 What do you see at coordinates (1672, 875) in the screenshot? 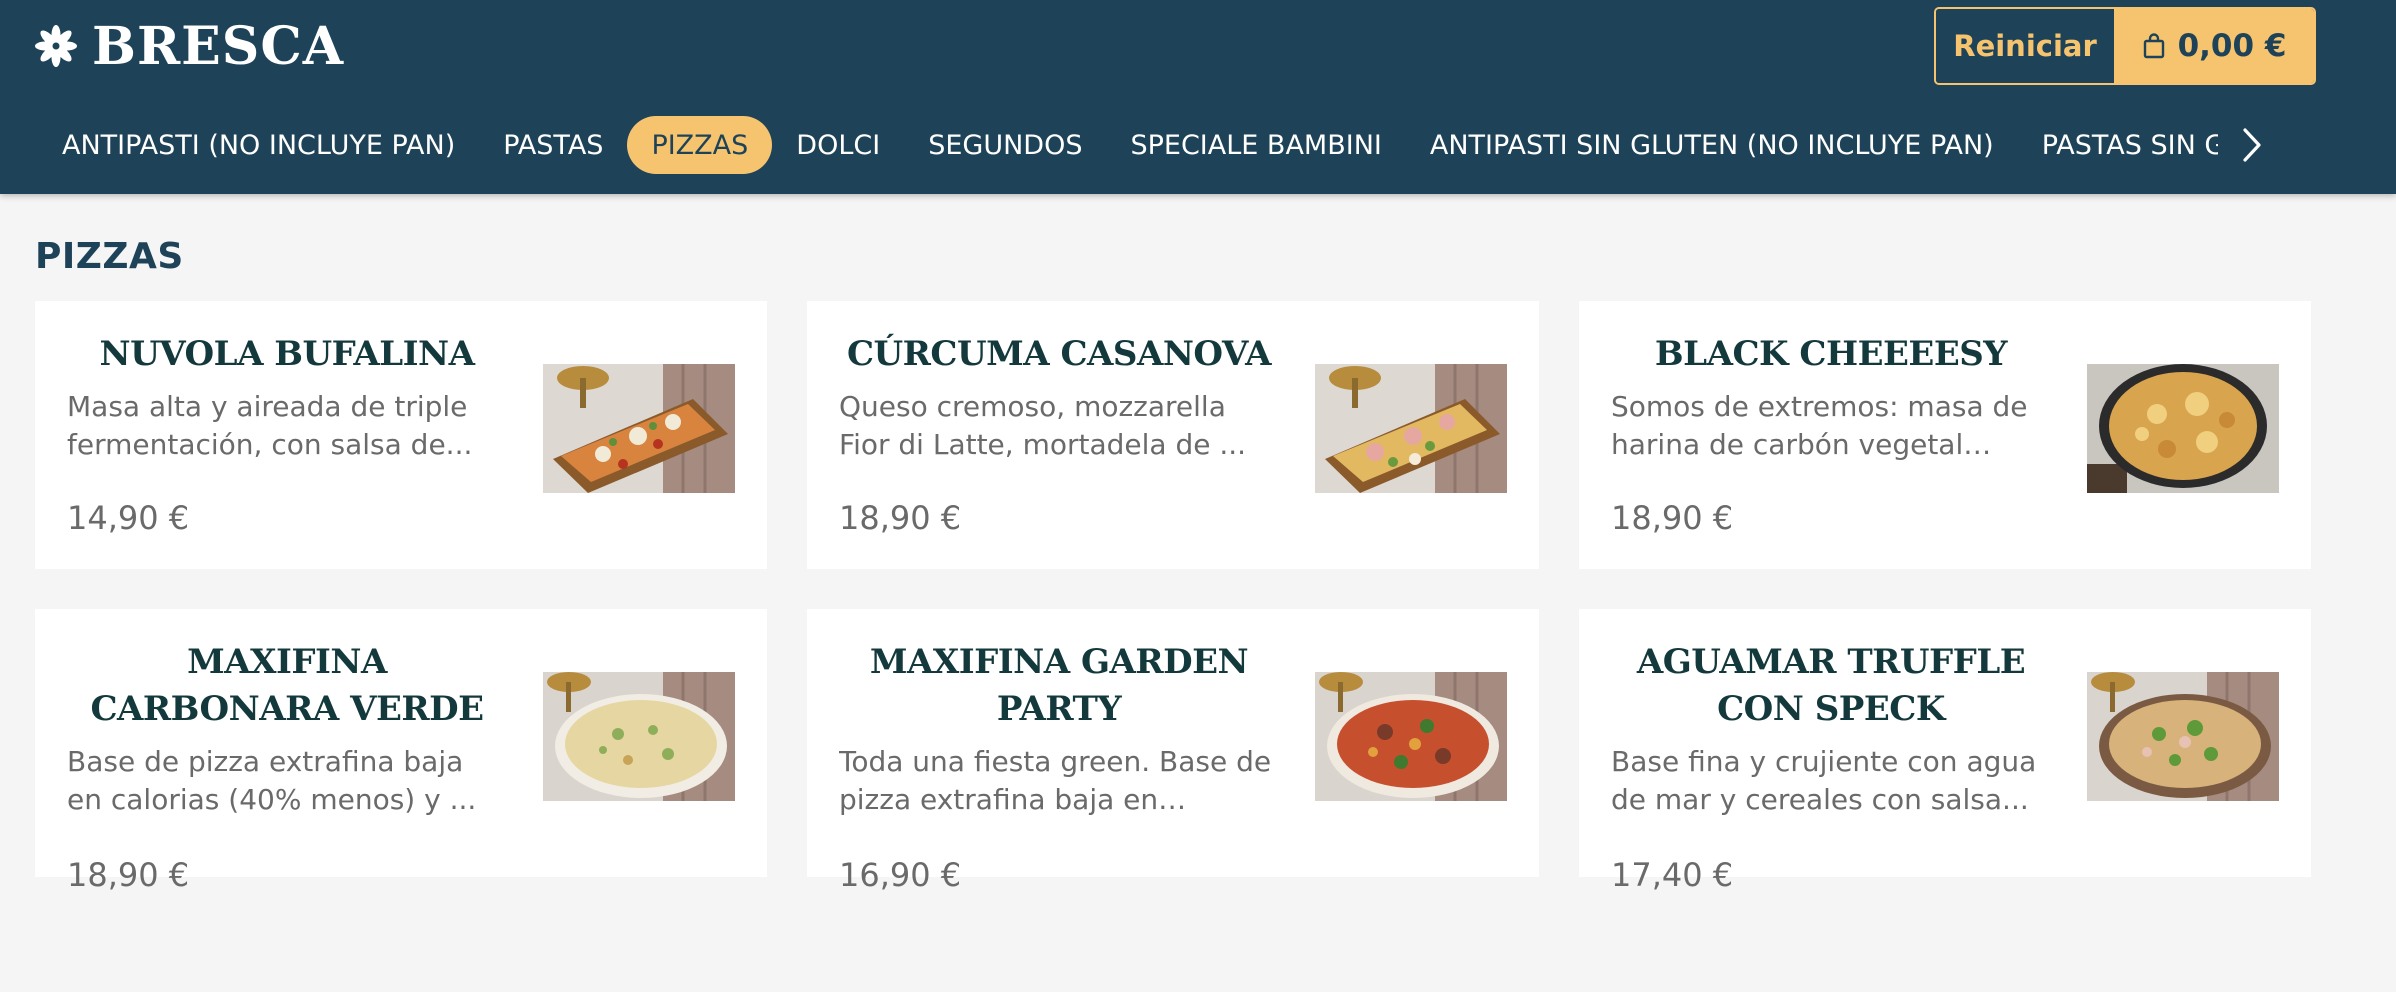
I see `product-price: 17,40 €` at bounding box center [1672, 875].